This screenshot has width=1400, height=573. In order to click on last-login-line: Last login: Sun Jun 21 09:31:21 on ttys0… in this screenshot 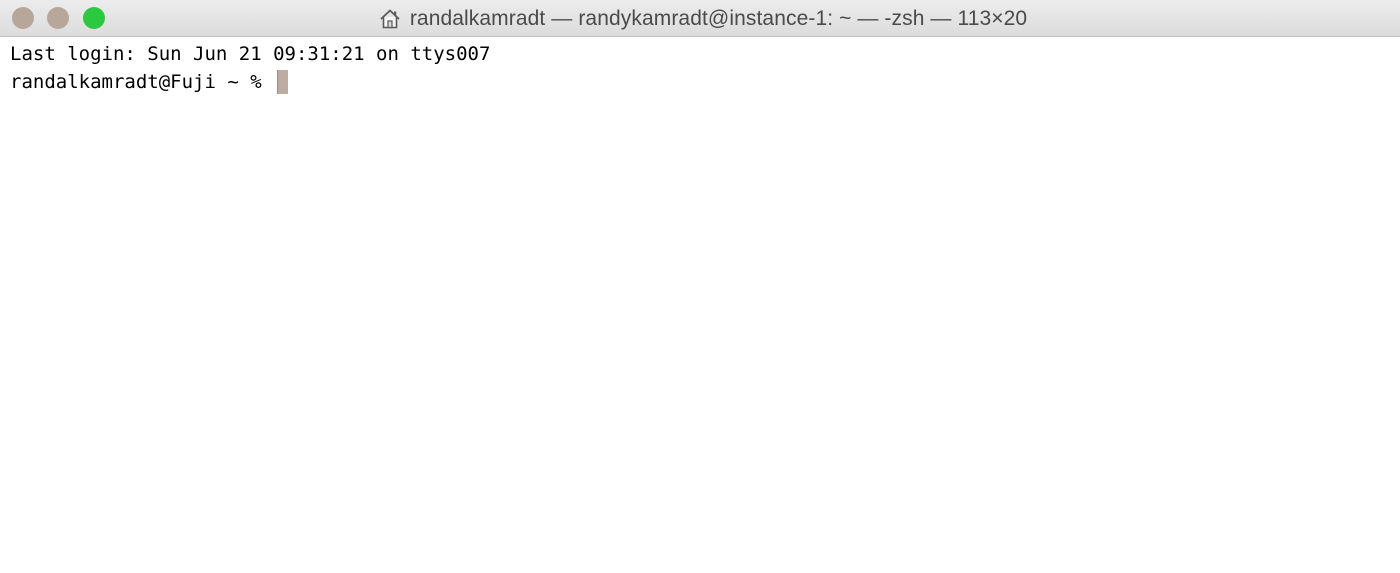, I will do `click(705, 55)`.